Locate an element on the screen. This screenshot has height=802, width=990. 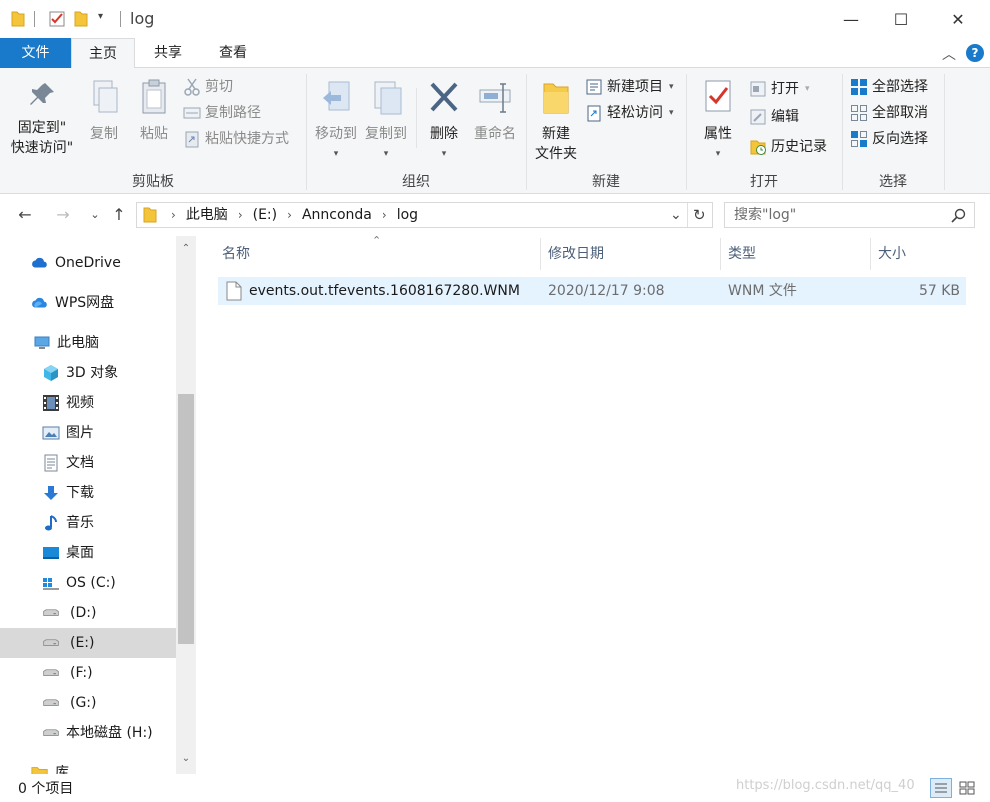
copy-to-button: 复制到 ▾ is located at coordinates (386, 121).